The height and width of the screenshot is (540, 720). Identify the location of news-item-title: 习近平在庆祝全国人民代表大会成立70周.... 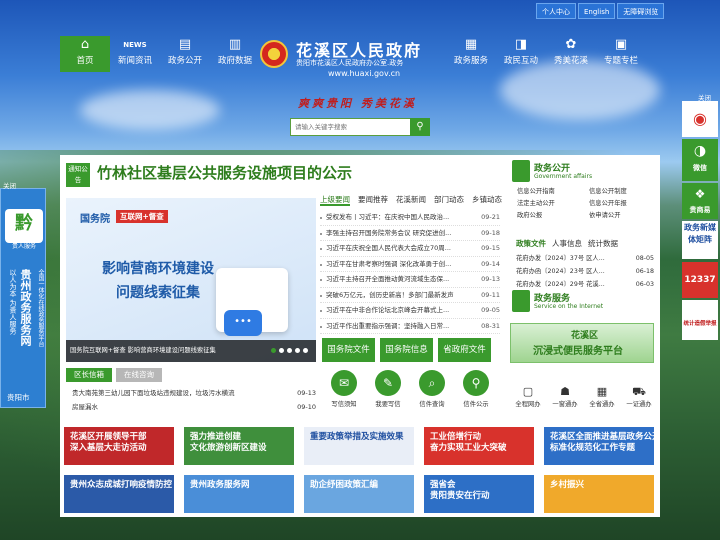
(395, 249).